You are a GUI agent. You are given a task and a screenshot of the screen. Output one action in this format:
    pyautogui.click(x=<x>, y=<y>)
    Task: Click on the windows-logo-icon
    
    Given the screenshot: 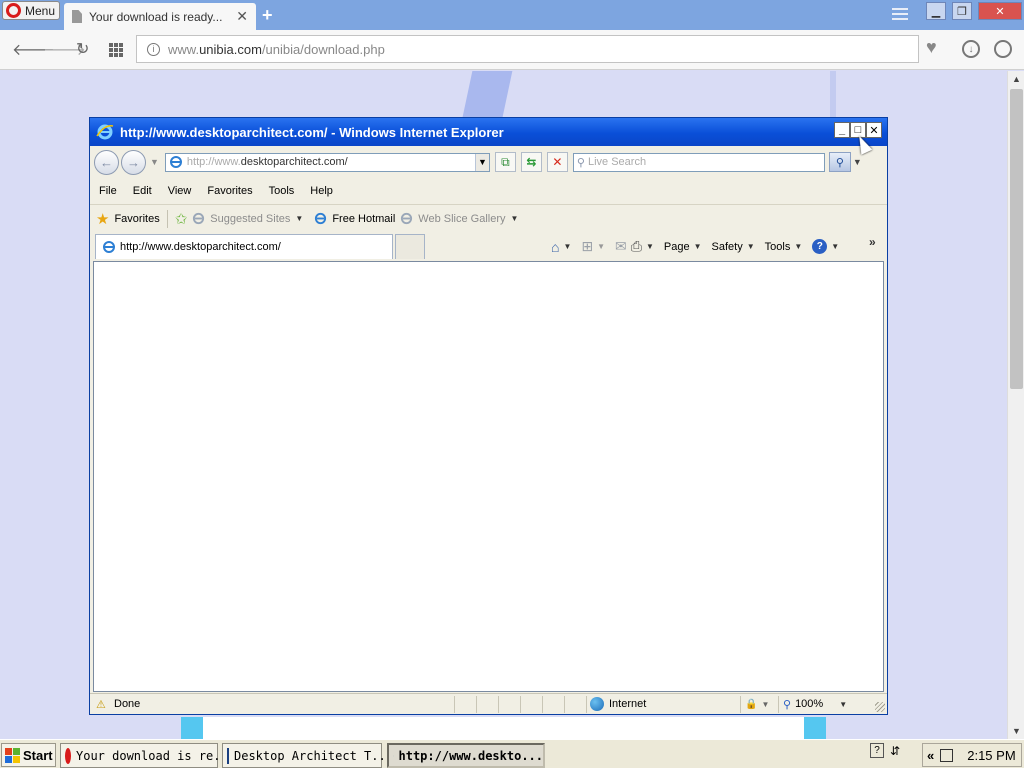 What is the action you would take?
    pyautogui.click(x=12, y=755)
    